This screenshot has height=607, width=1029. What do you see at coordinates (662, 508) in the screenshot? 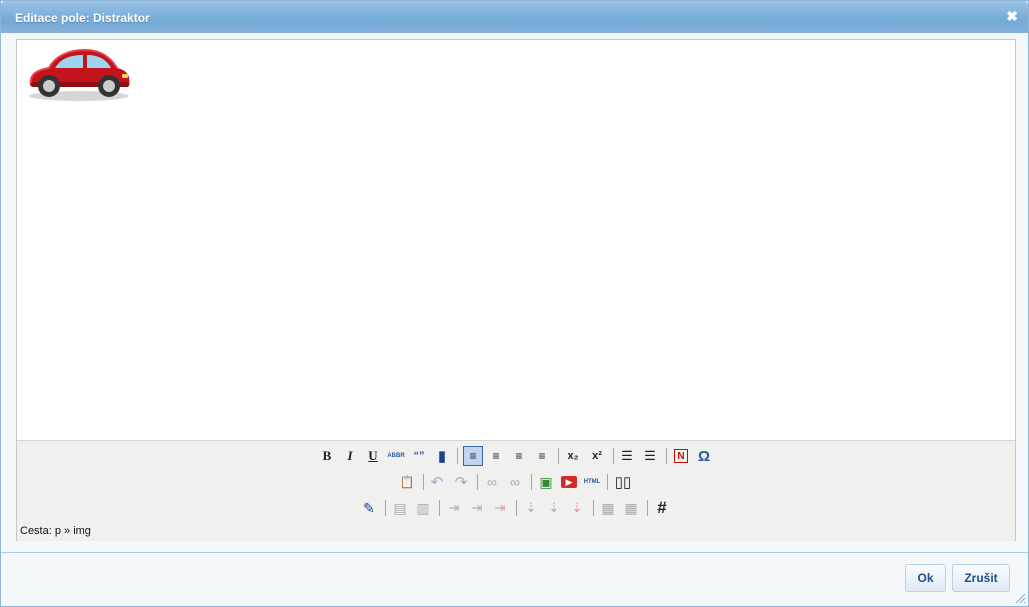
I see `table-grid-icon: #` at bounding box center [662, 508].